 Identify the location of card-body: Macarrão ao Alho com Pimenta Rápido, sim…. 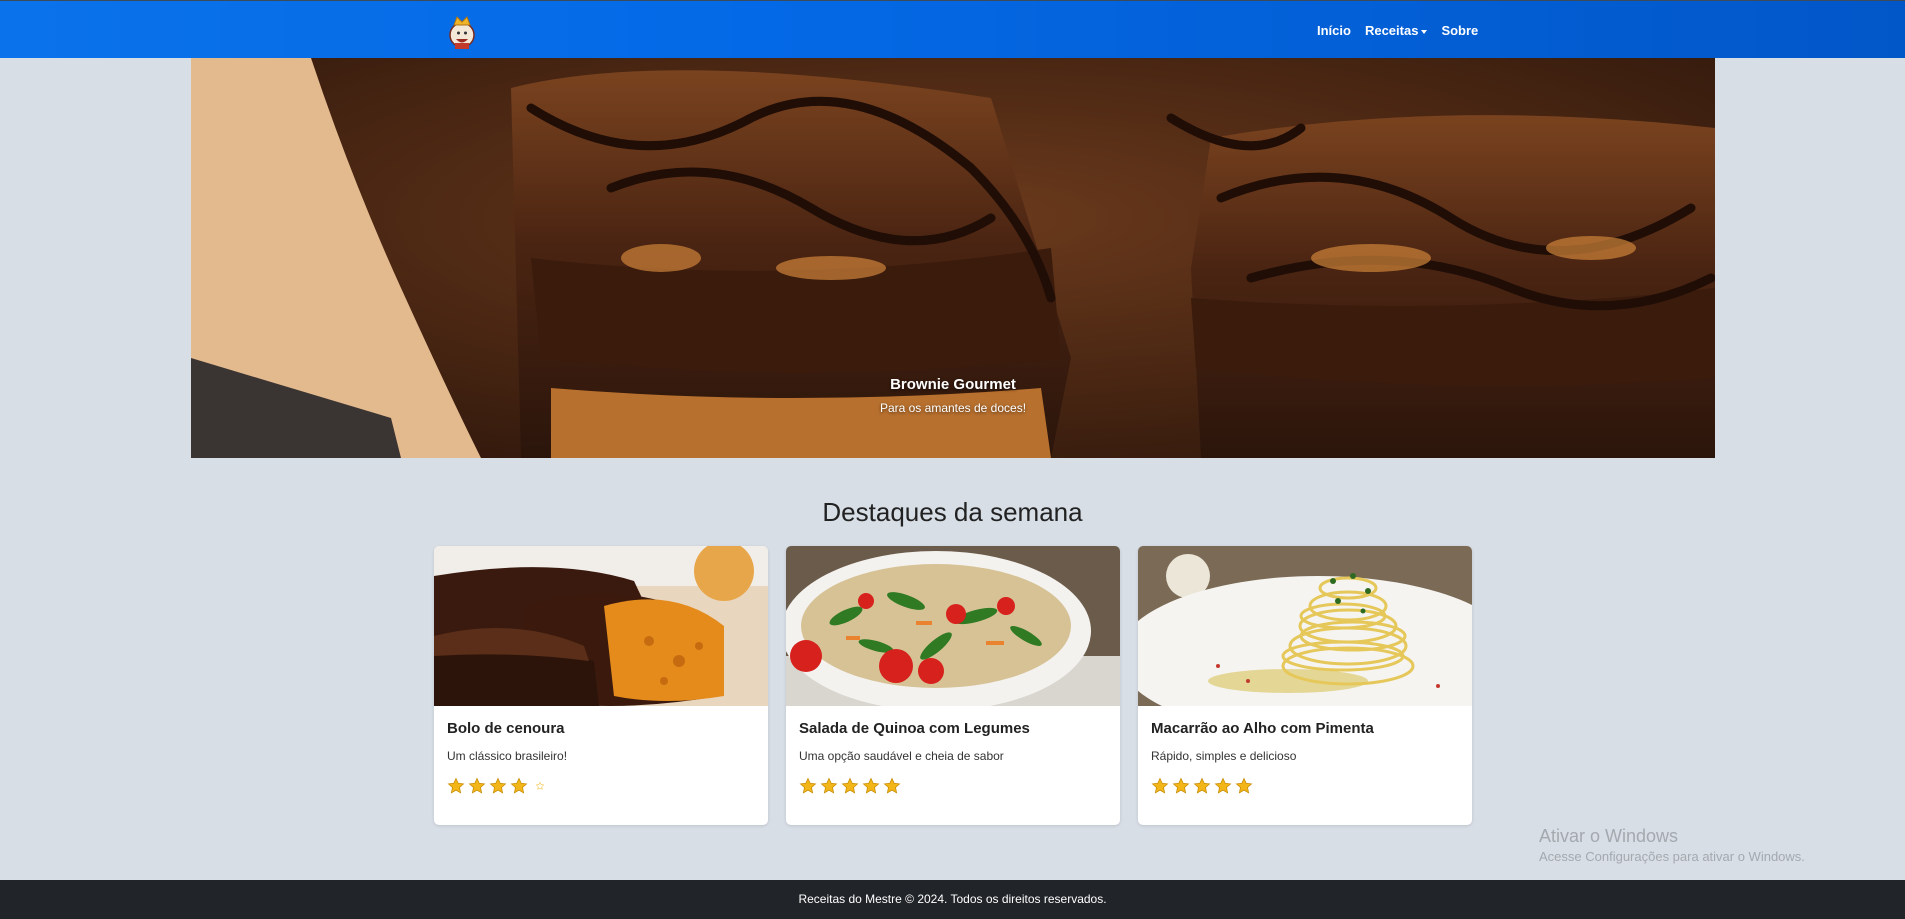
(1305, 757).